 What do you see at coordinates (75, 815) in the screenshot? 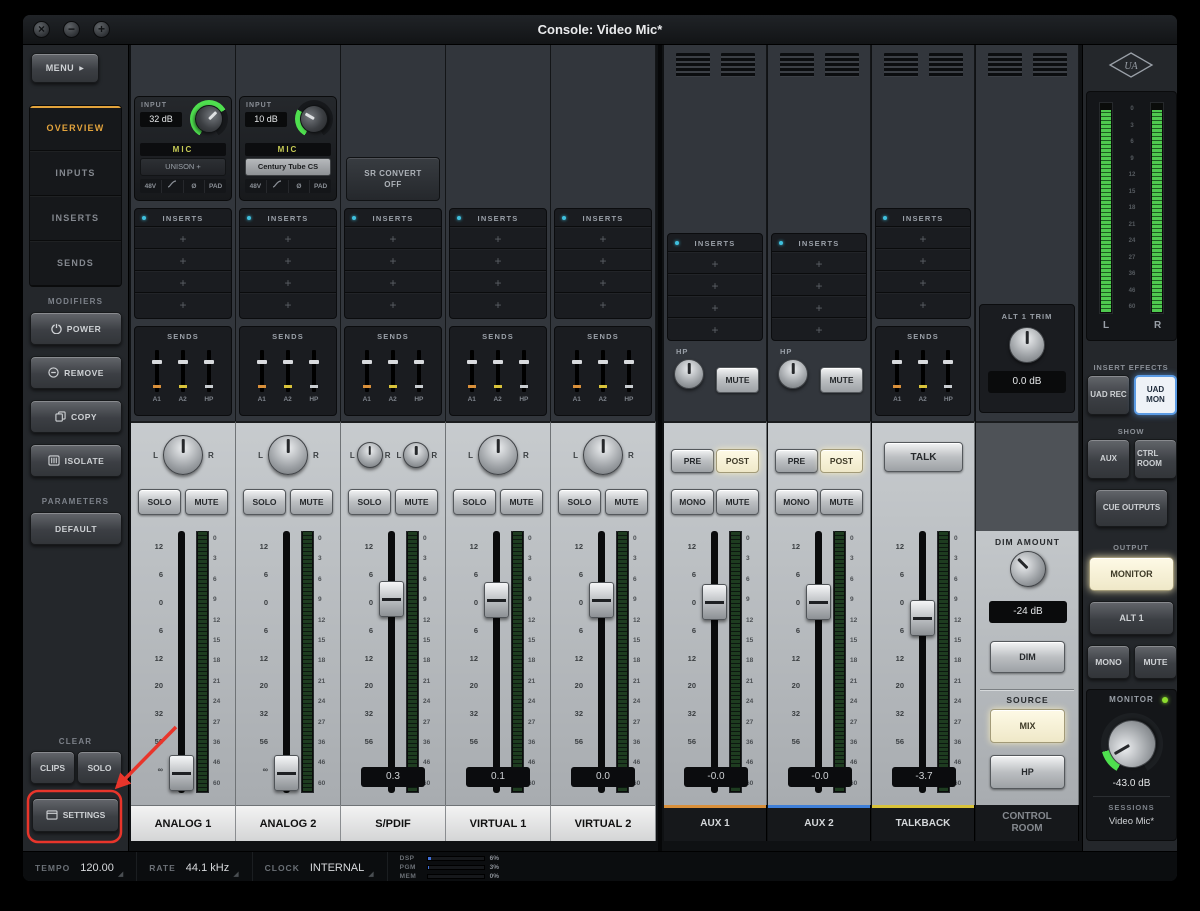
I see `settings-button: SETTINGS` at bounding box center [75, 815].